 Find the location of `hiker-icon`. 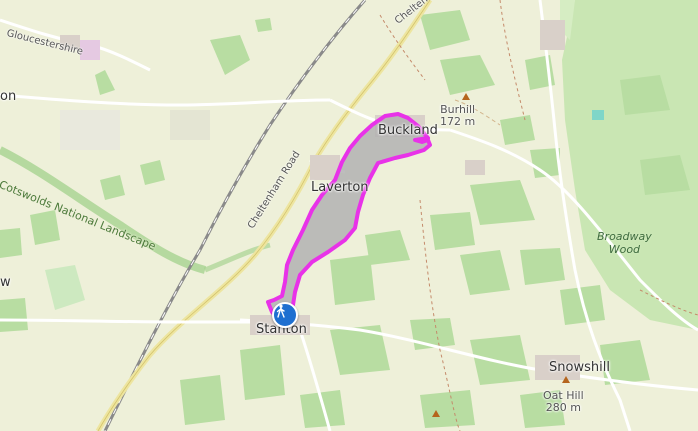

hiker-icon is located at coordinates (280, 311).